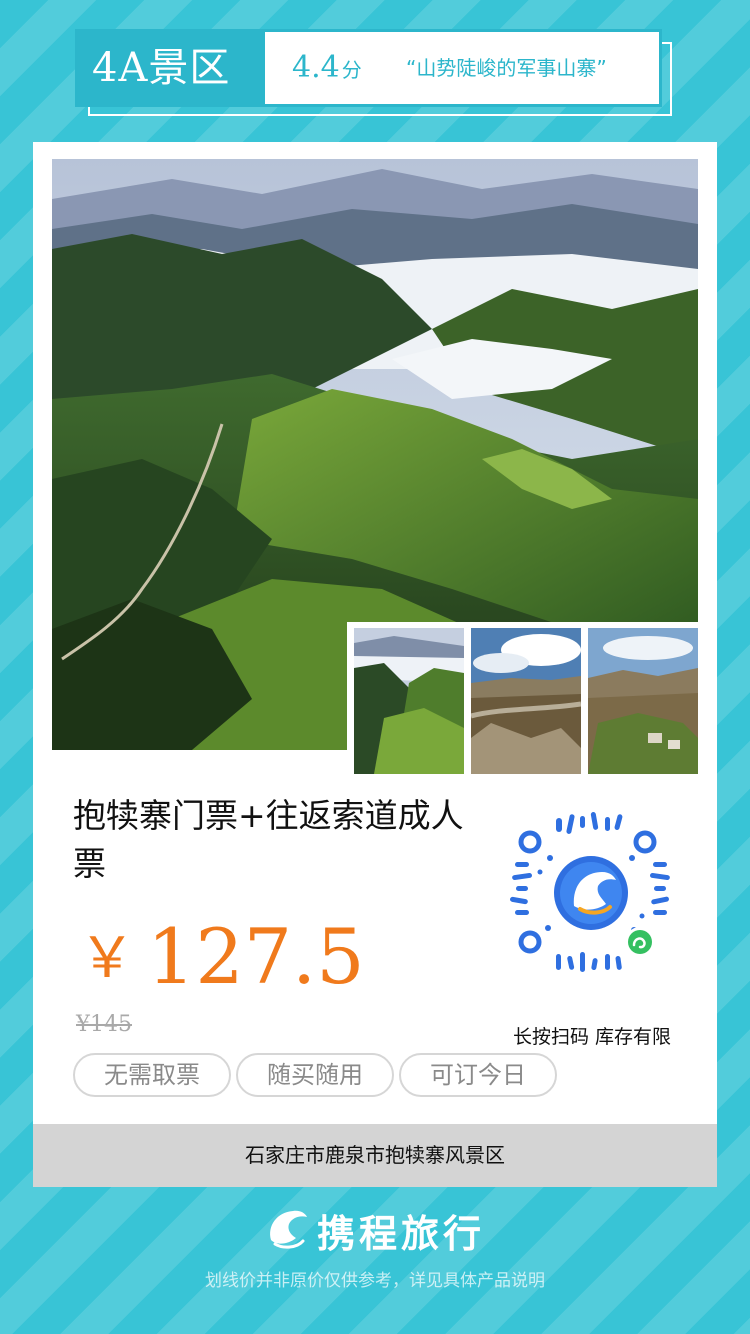 Image resolution: width=750 pixels, height=1334 pixels. What do you see at coordinates (591, 1037) in the screenshot?
I see `scan-hint: 长按扫码 库存有限` at bounding box center [591, 1037].